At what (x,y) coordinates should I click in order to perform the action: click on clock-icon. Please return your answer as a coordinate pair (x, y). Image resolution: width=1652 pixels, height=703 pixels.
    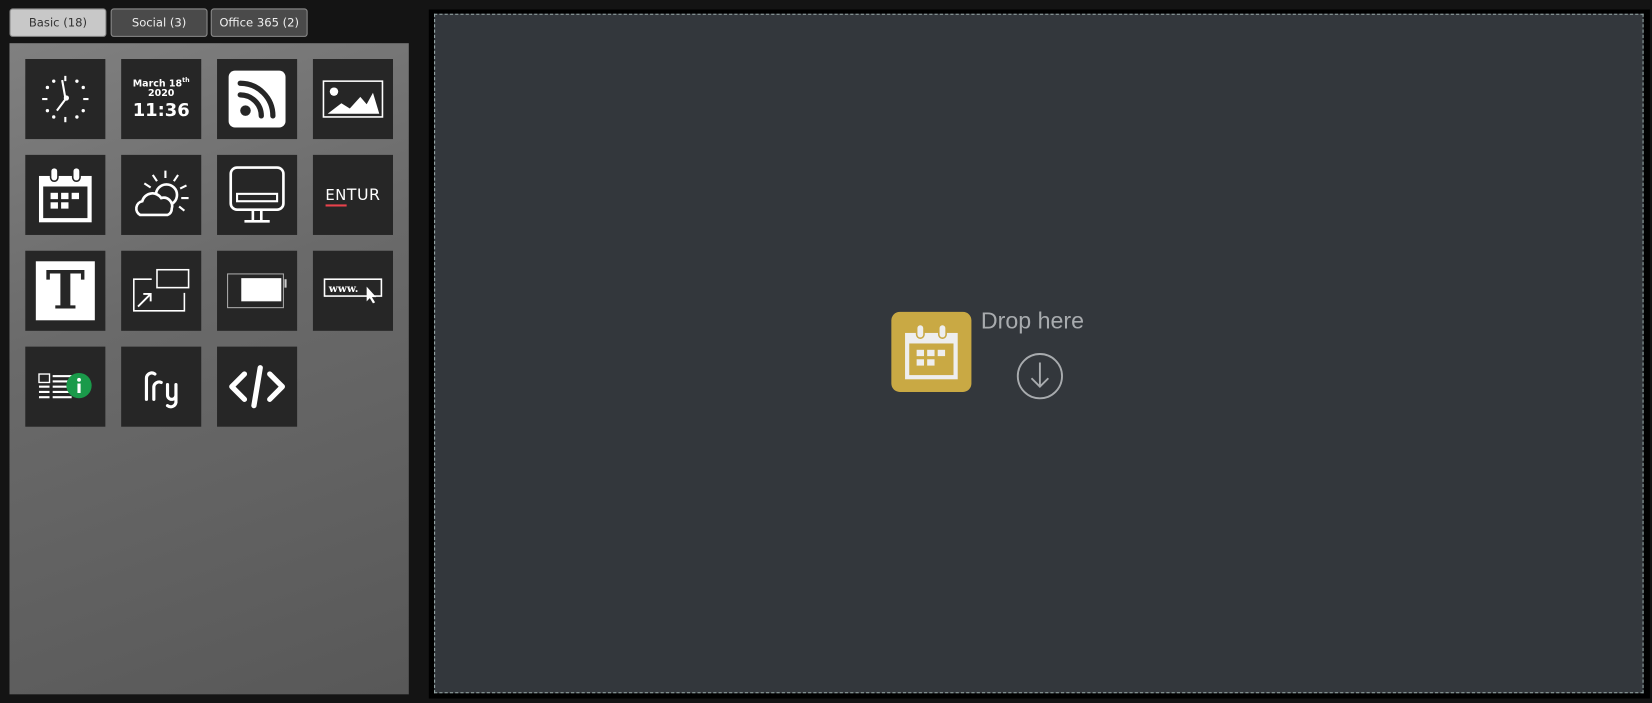
    Looking at the image, I should click on (65, 99).